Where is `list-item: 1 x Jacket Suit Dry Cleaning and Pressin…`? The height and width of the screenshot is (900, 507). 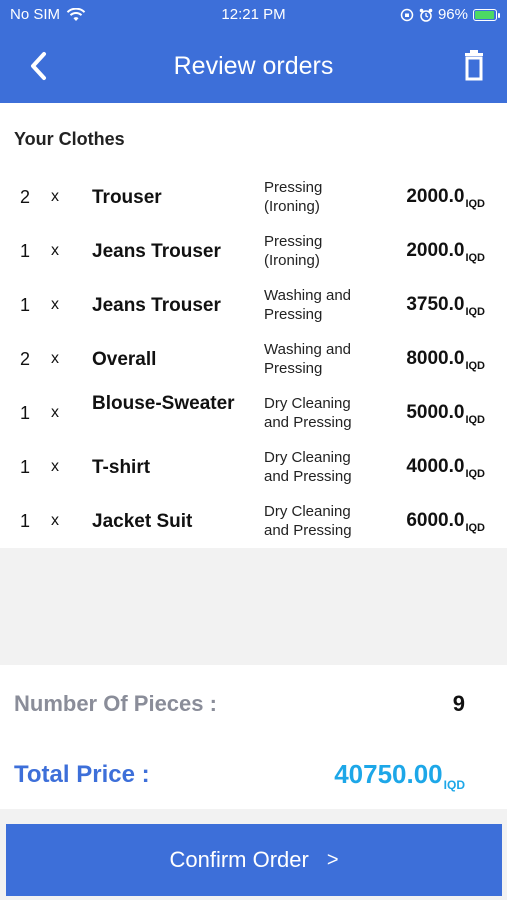 list-item: 1 x Jacket Suit Dry Cleaning and Pressin… is located at coordinates (253, 524).